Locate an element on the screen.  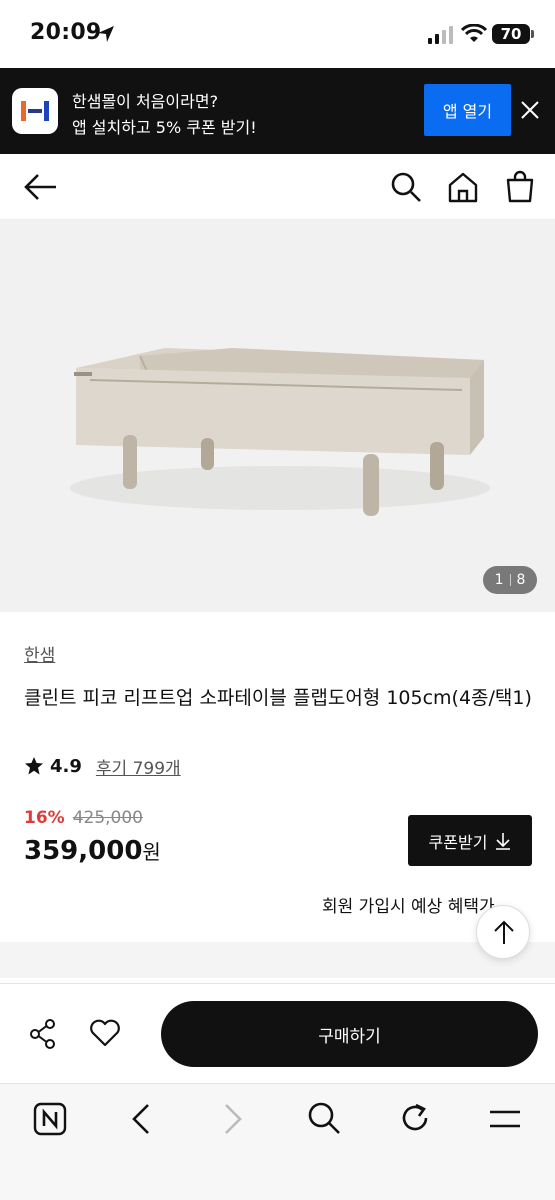
browser-forward-icon is located at coordinates (233, 1119).